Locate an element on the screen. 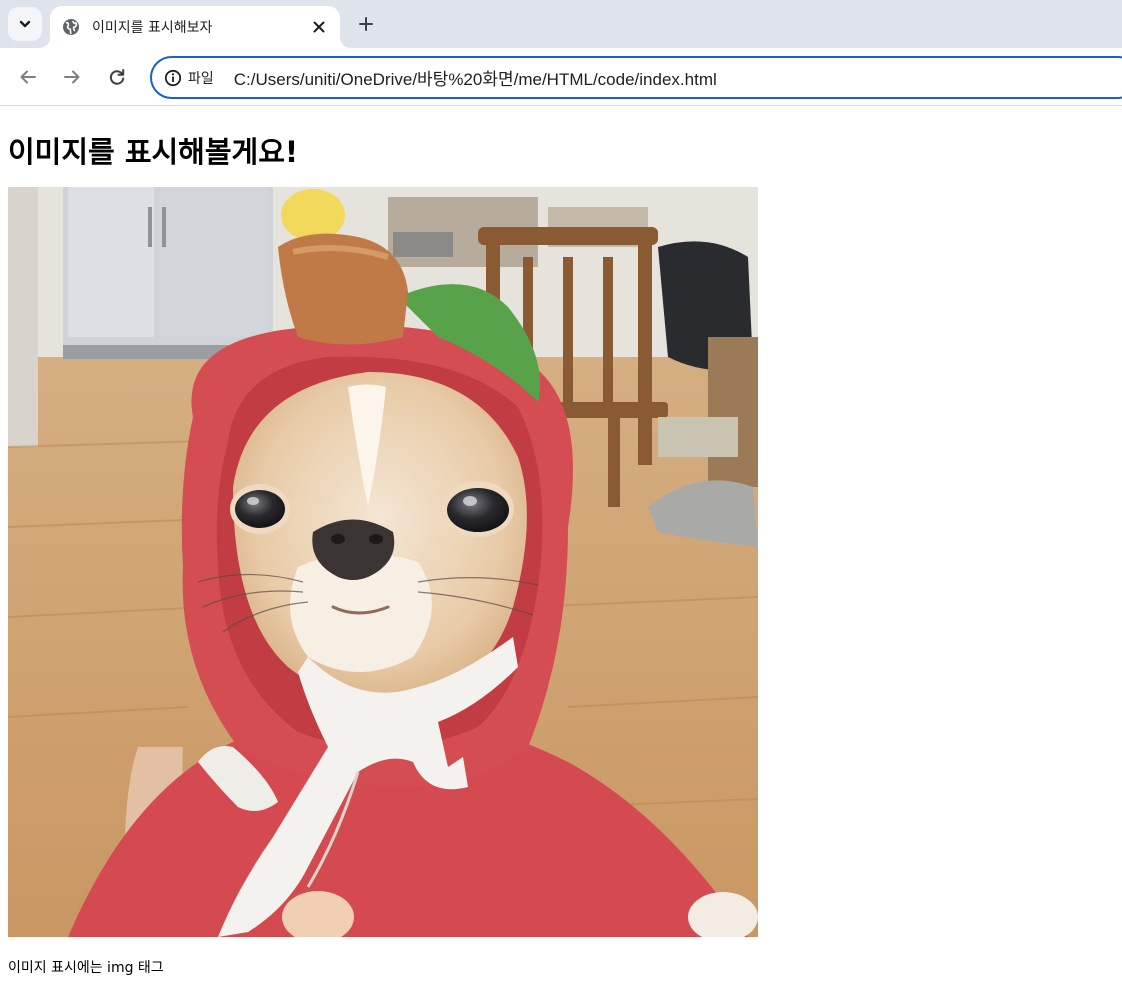 The height and width of the screenshot is (1002, 1122). info-icon is located at coordinates (173, 78).